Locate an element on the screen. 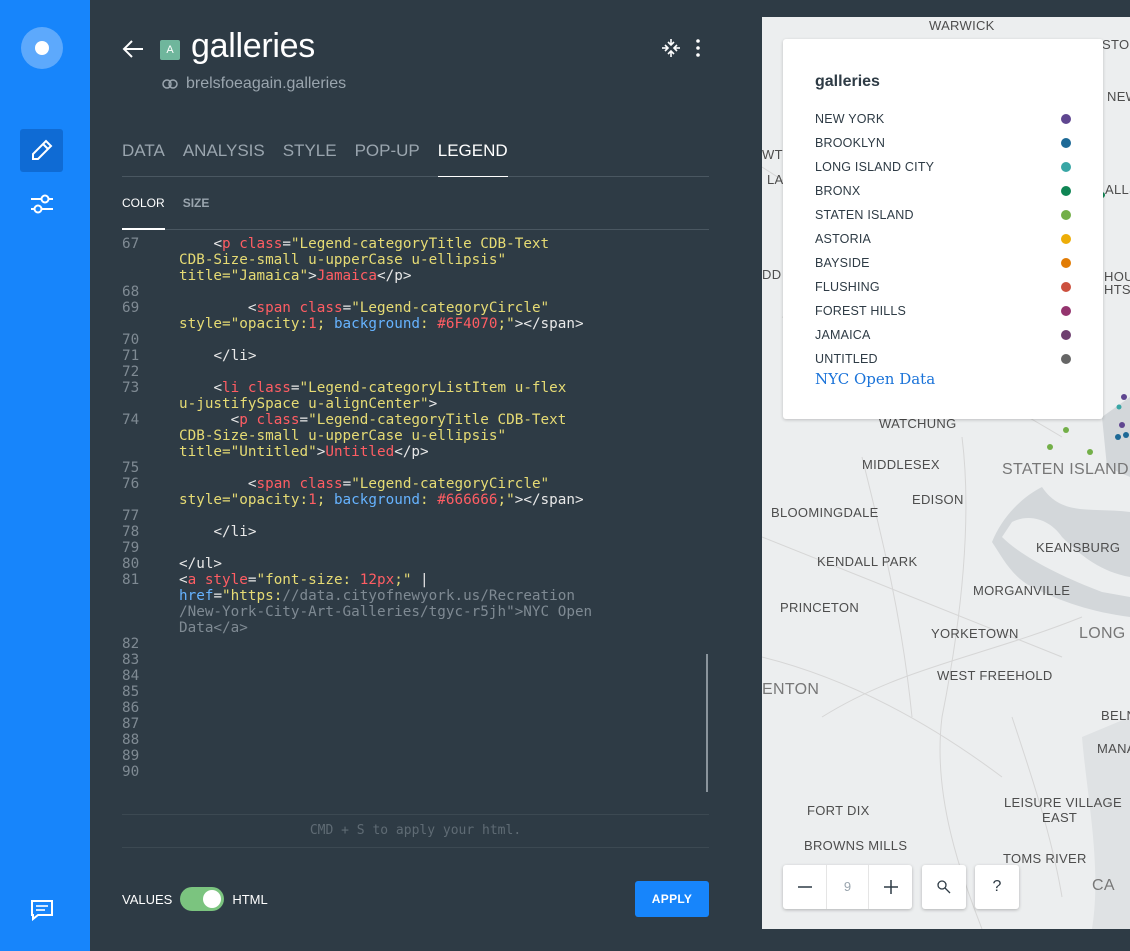 This screenshot has width=1130, height=951. tab-style: STYLE is located at coordinates (310, 158).